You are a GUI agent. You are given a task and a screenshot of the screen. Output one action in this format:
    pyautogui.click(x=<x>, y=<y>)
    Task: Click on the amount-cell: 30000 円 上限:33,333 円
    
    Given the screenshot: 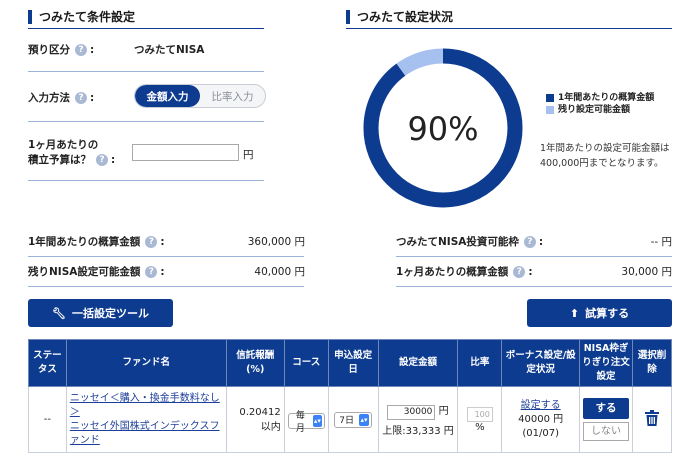 What is the action you would take?
    pyautogui.click(x=418, y=419)
    